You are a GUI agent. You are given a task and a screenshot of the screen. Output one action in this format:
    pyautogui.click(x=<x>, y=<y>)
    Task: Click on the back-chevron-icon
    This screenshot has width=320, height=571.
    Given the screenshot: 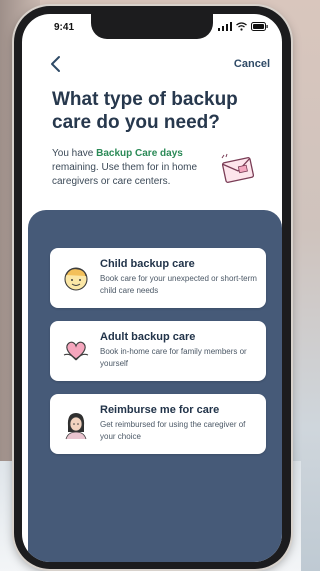 What is the action you would take?
    pyautogui.click(x=56, y=64)
    